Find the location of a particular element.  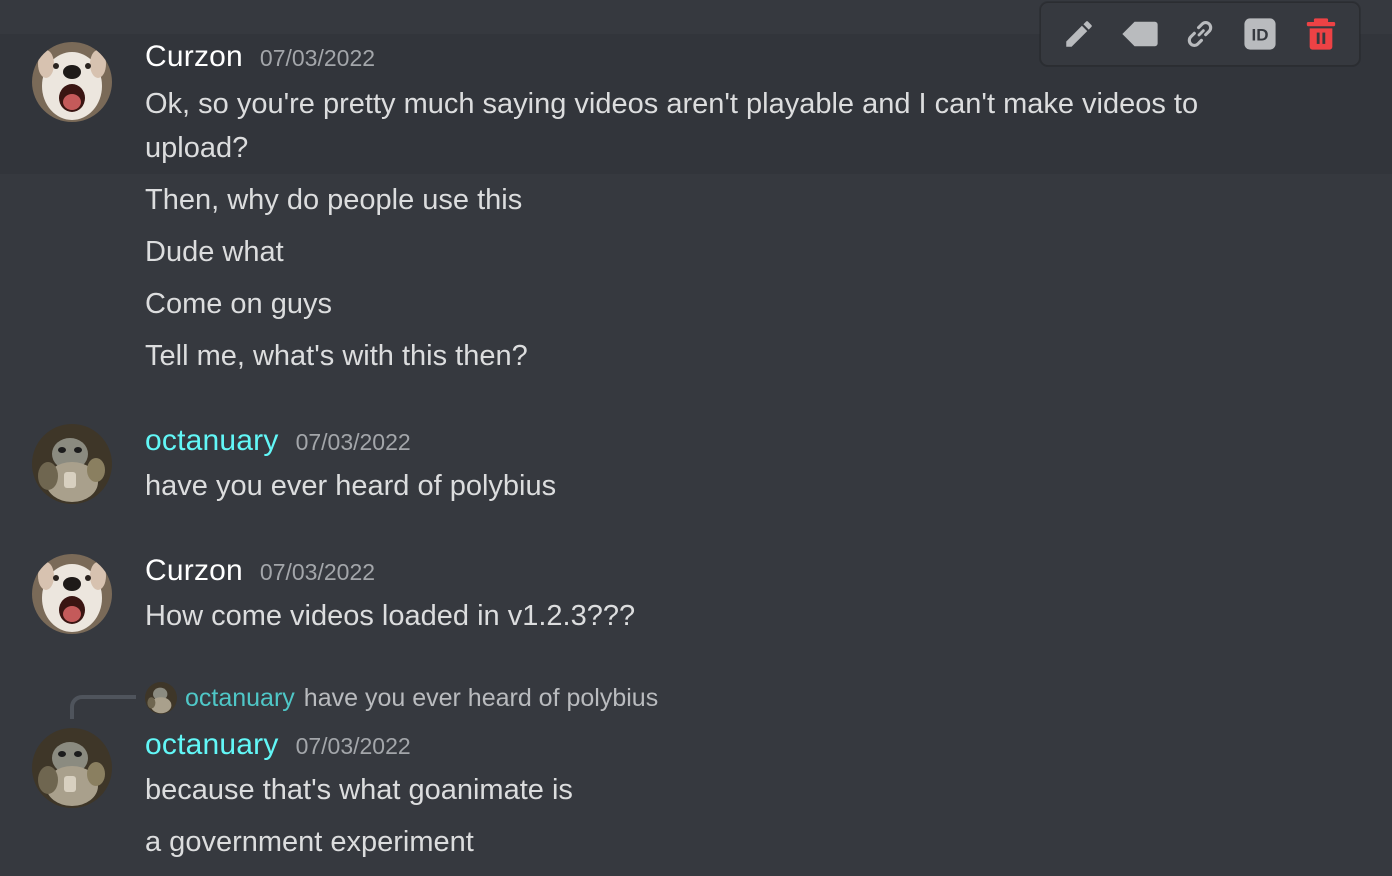

message-actions-toolbar: ID is located at coordinates (1200, 34).